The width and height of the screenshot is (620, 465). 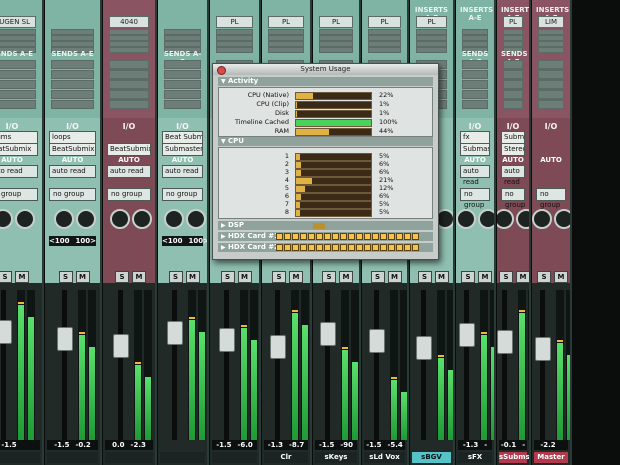 What do you see at coordinates (514, 457) in the screenshot?
I see `track-name: sSubmstr1` at bounding box center [514, 457].